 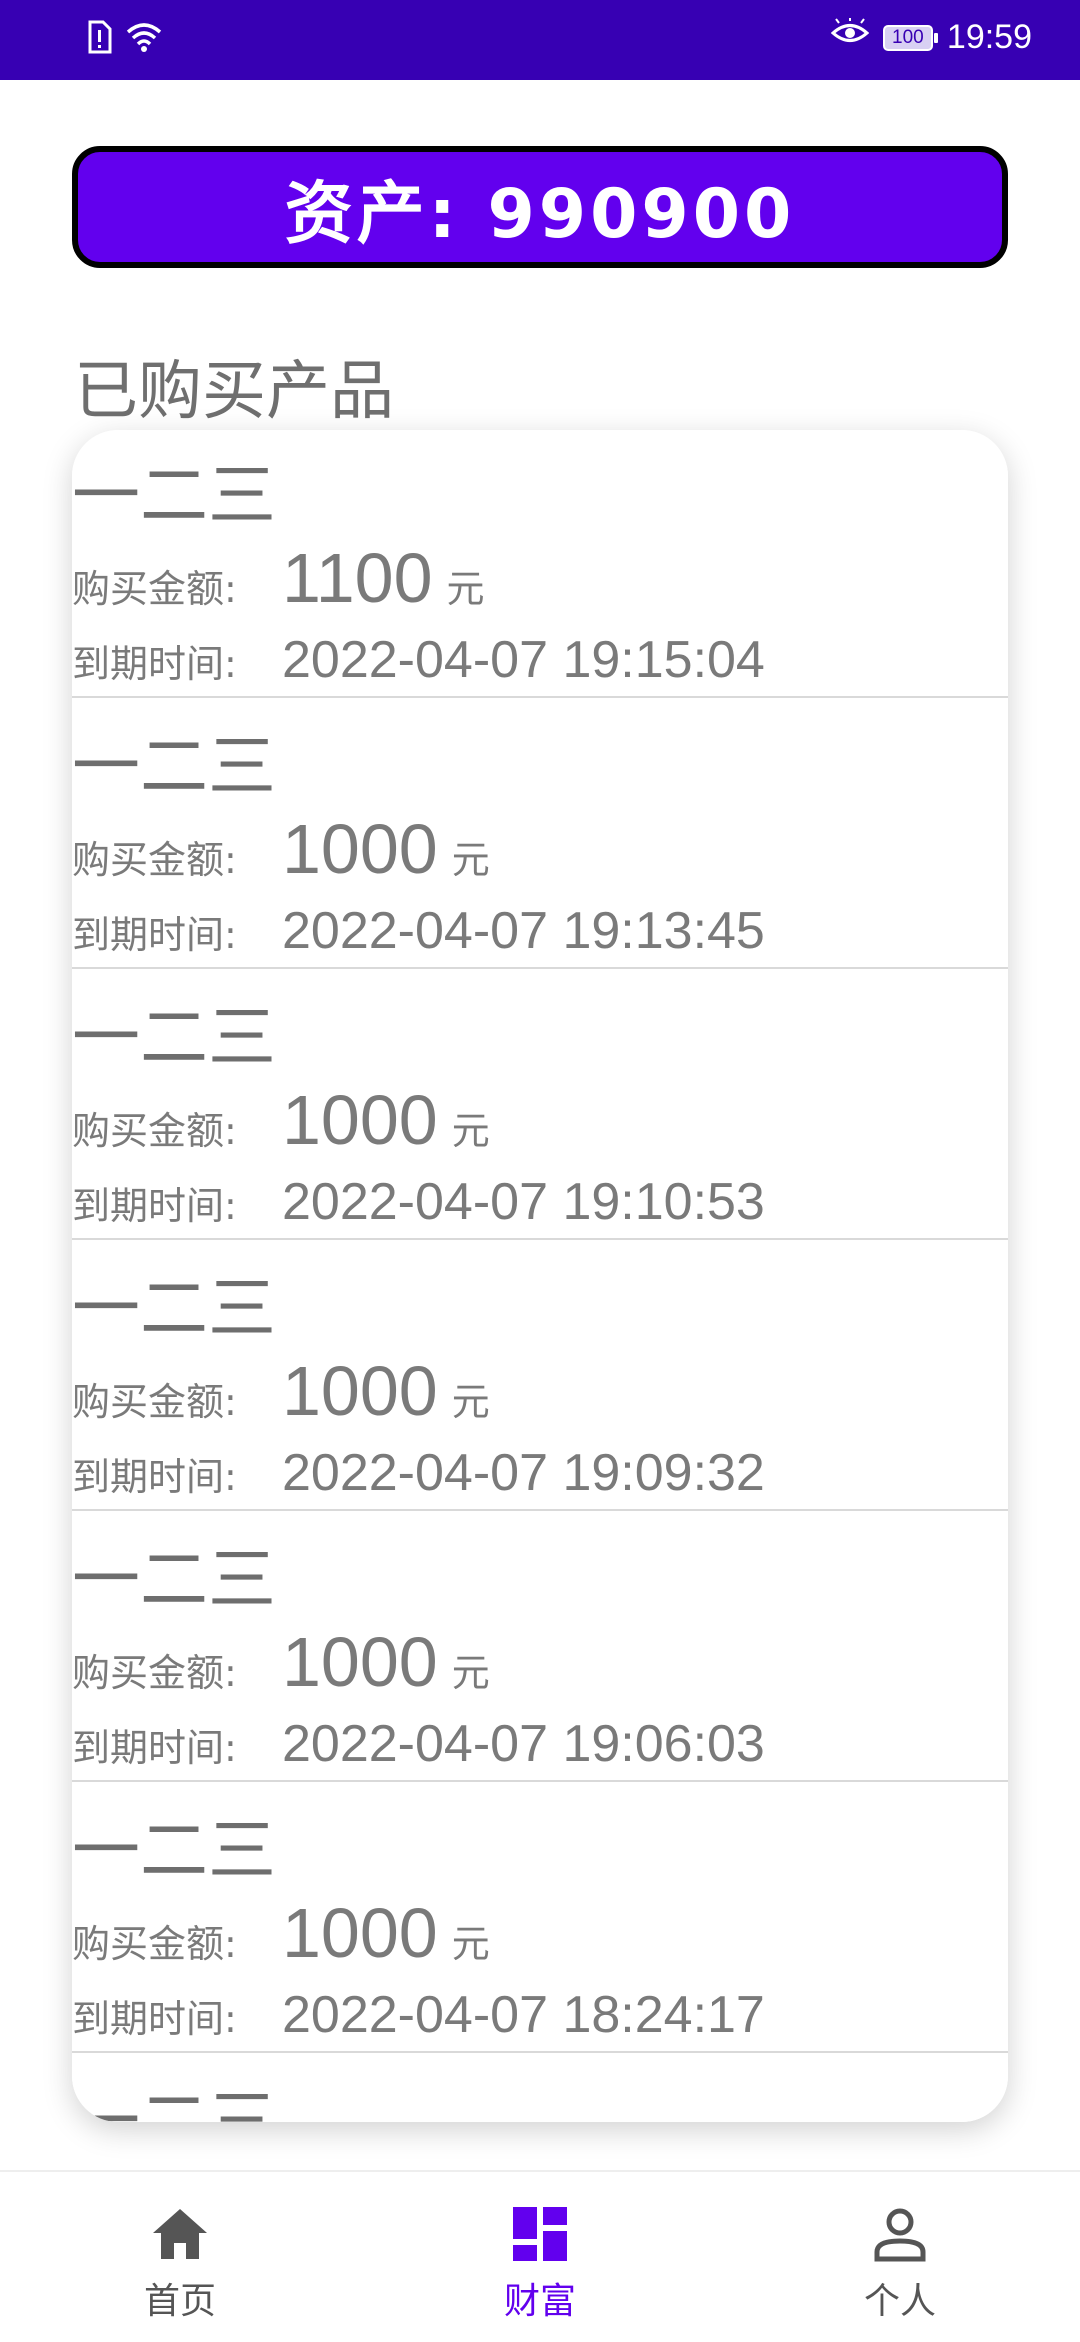 What do you see at coordinates (910, 37) in the screenshot?
I see `battery-icon: 100` at bounding box center [910, 37].